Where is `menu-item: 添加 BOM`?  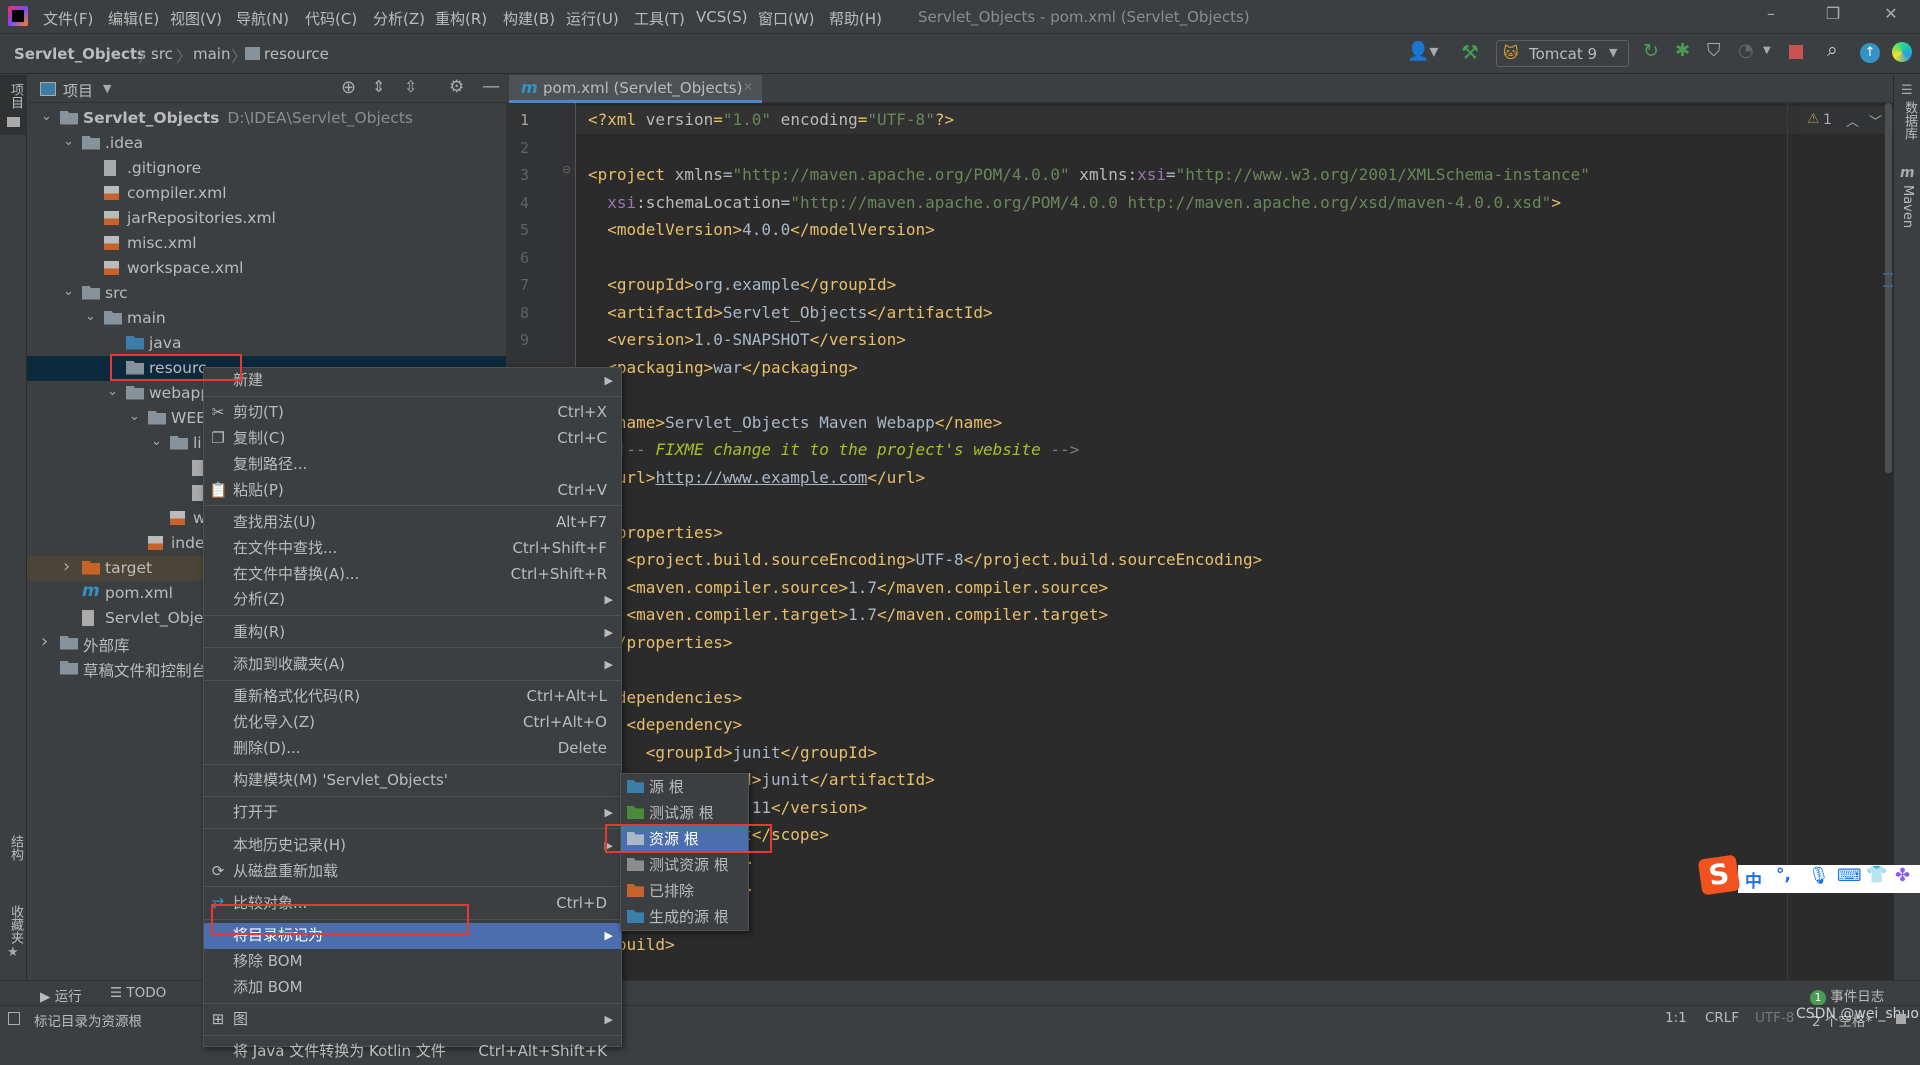
menu-item: 添加 BOM is located at coordinates (412, 988).